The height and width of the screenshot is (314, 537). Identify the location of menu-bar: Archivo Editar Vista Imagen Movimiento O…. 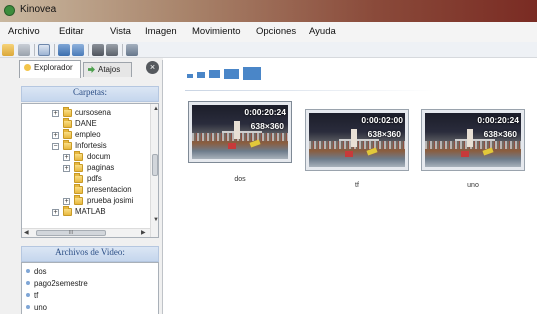
(268, 32).